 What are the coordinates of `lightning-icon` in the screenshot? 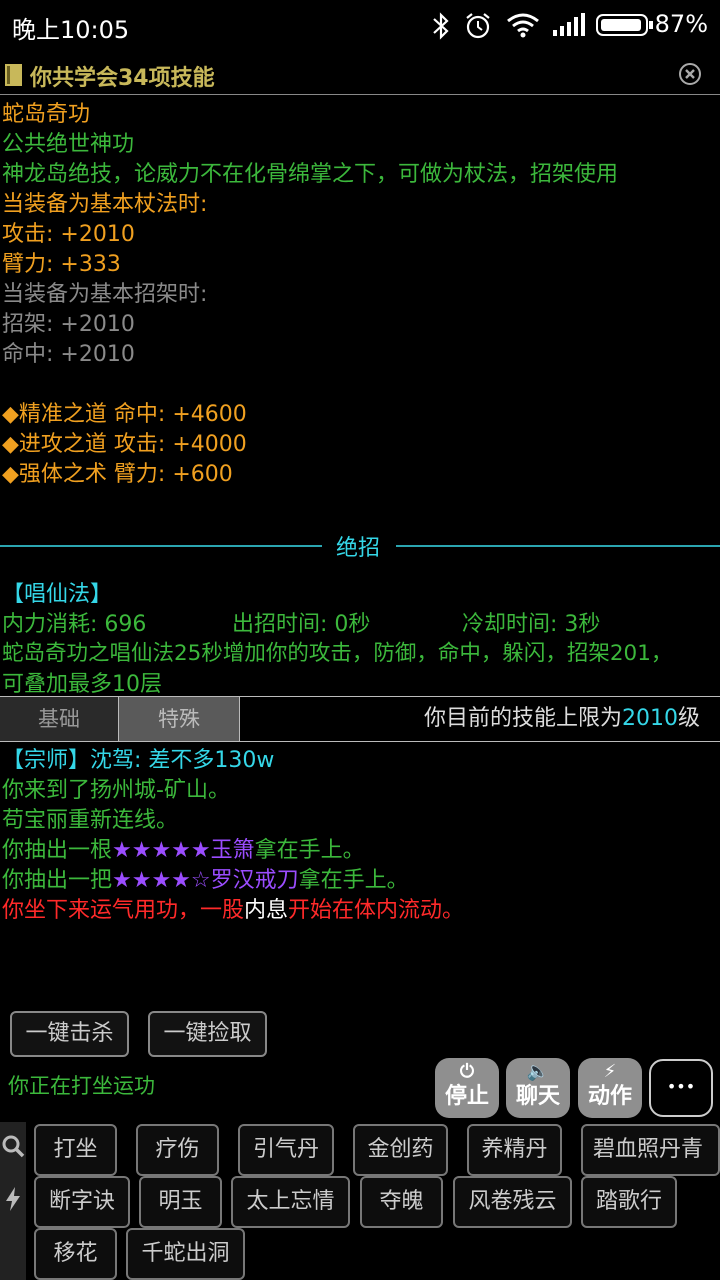 It's located at (13, 1199).